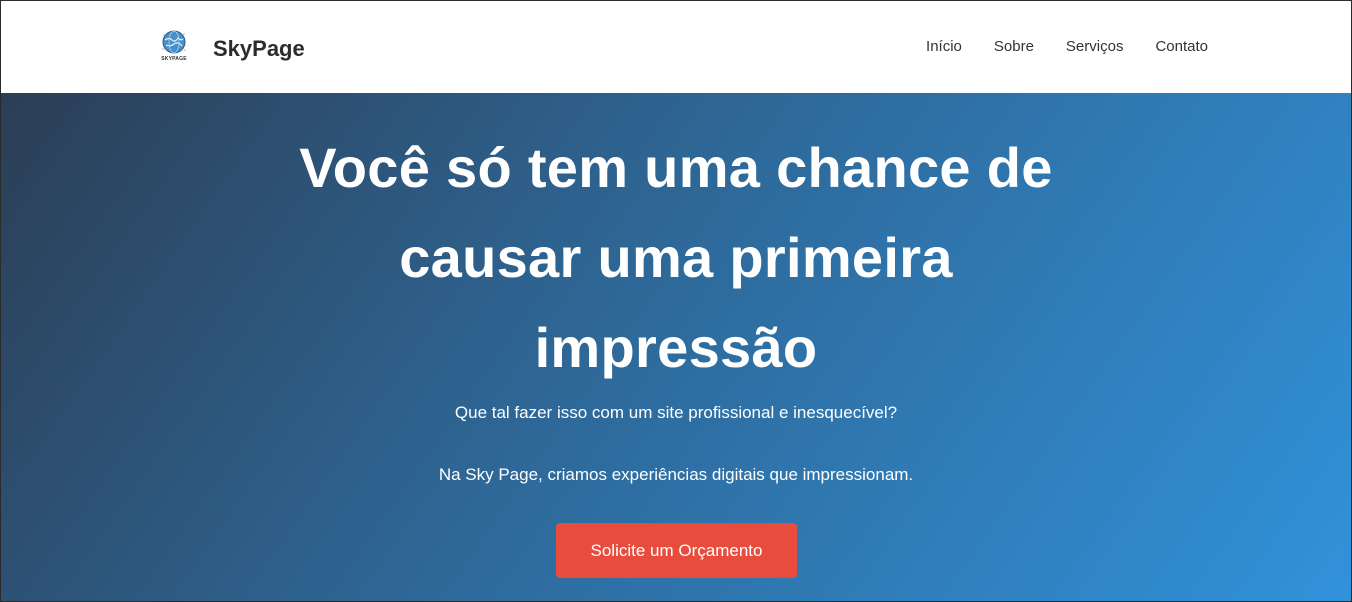  Describe the element at coordinates (174, 49) in the screenshot. I see `globe-logo-icon: SKYPAGE` at that location.